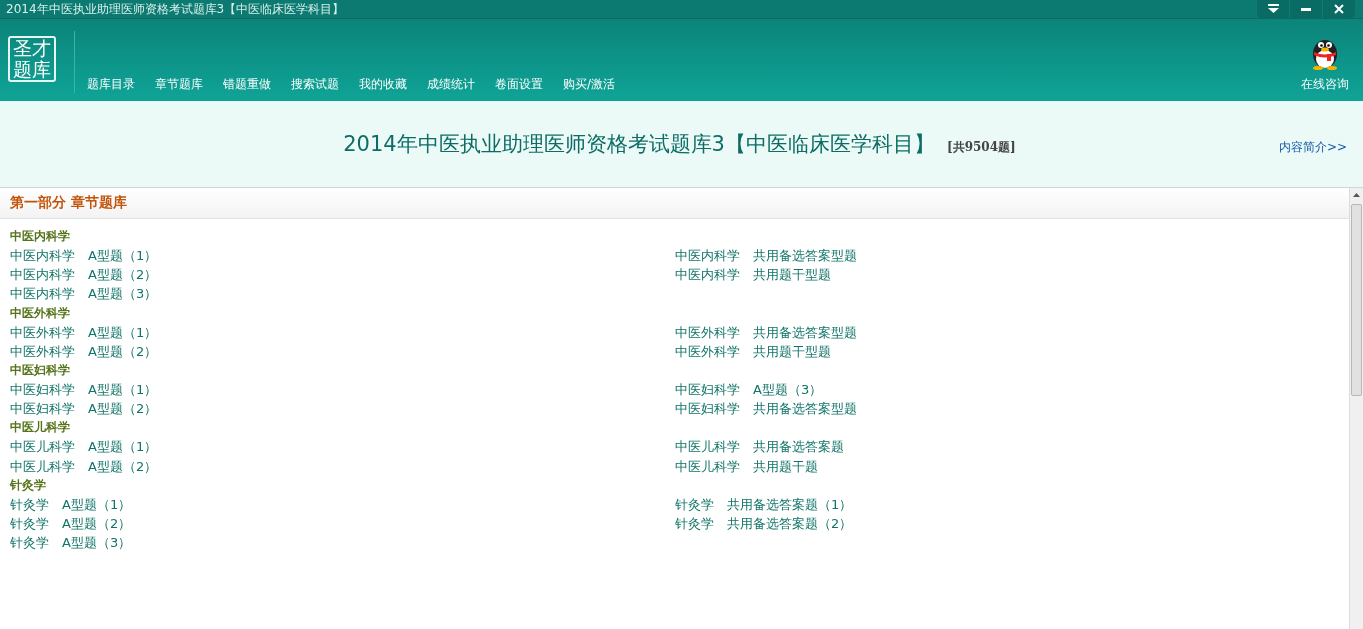 The image size is (1363, 629). Describe the element at coordinates (746, 466) in the screenshot. I see `question-set-link: 中医儿科学 共用题干题` at that location.